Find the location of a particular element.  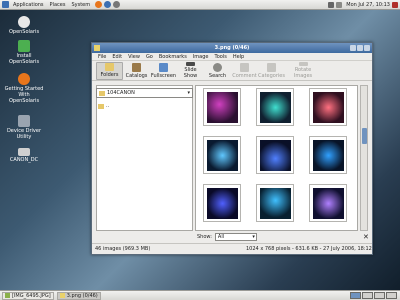

menu-system: System is located at coordinates (80, 5).